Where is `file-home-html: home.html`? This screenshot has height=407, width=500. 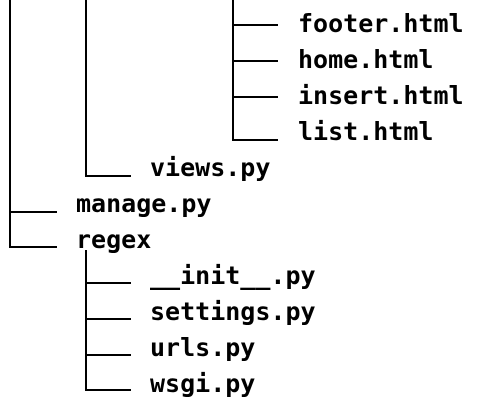 file-home-html: home.html is located at coordinates (366, 59).